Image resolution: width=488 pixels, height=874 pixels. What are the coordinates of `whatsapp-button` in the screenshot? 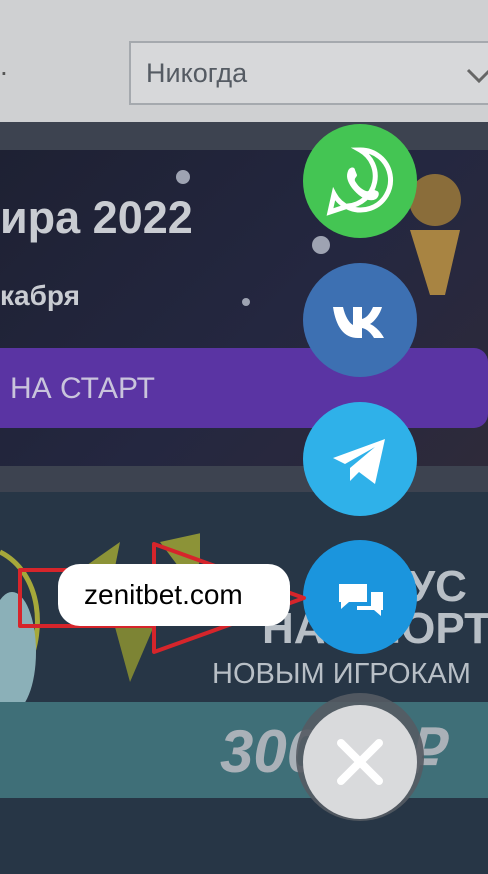 It's located at (360, 181).